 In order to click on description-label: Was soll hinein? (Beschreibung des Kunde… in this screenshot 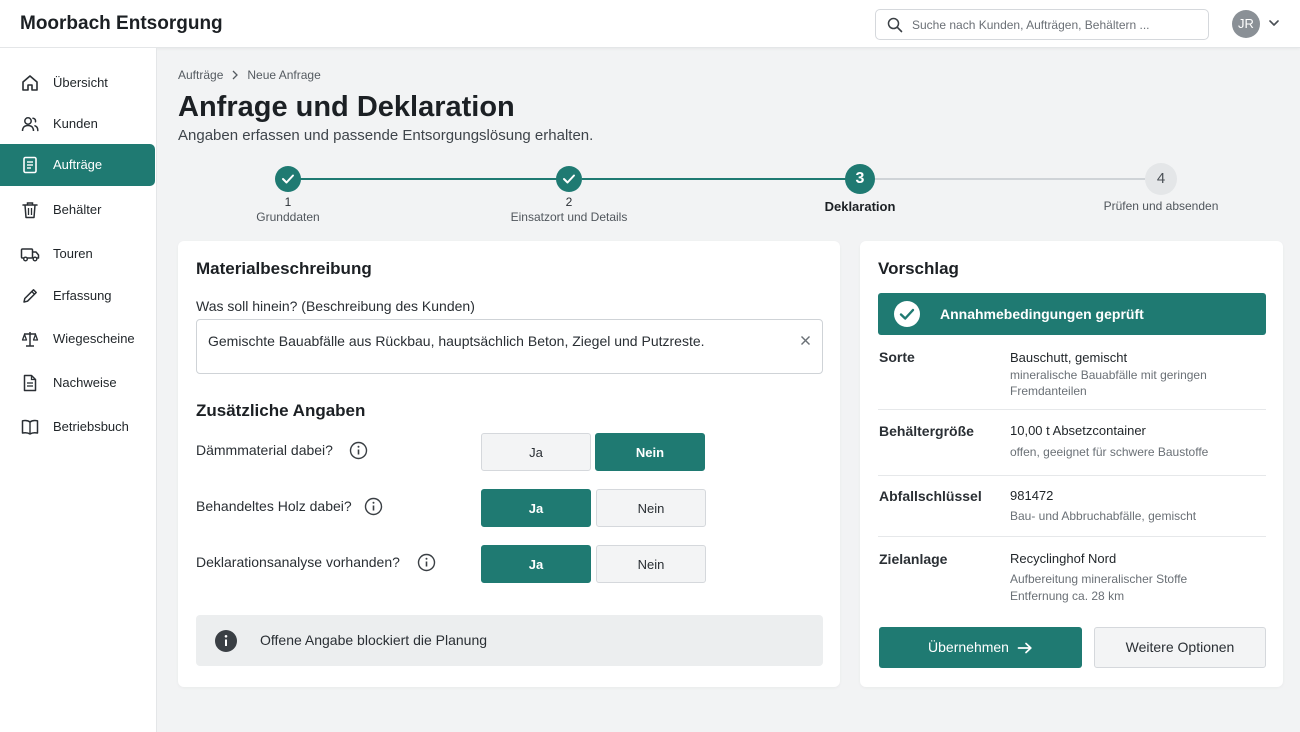, I will do `click(335, 306)`.